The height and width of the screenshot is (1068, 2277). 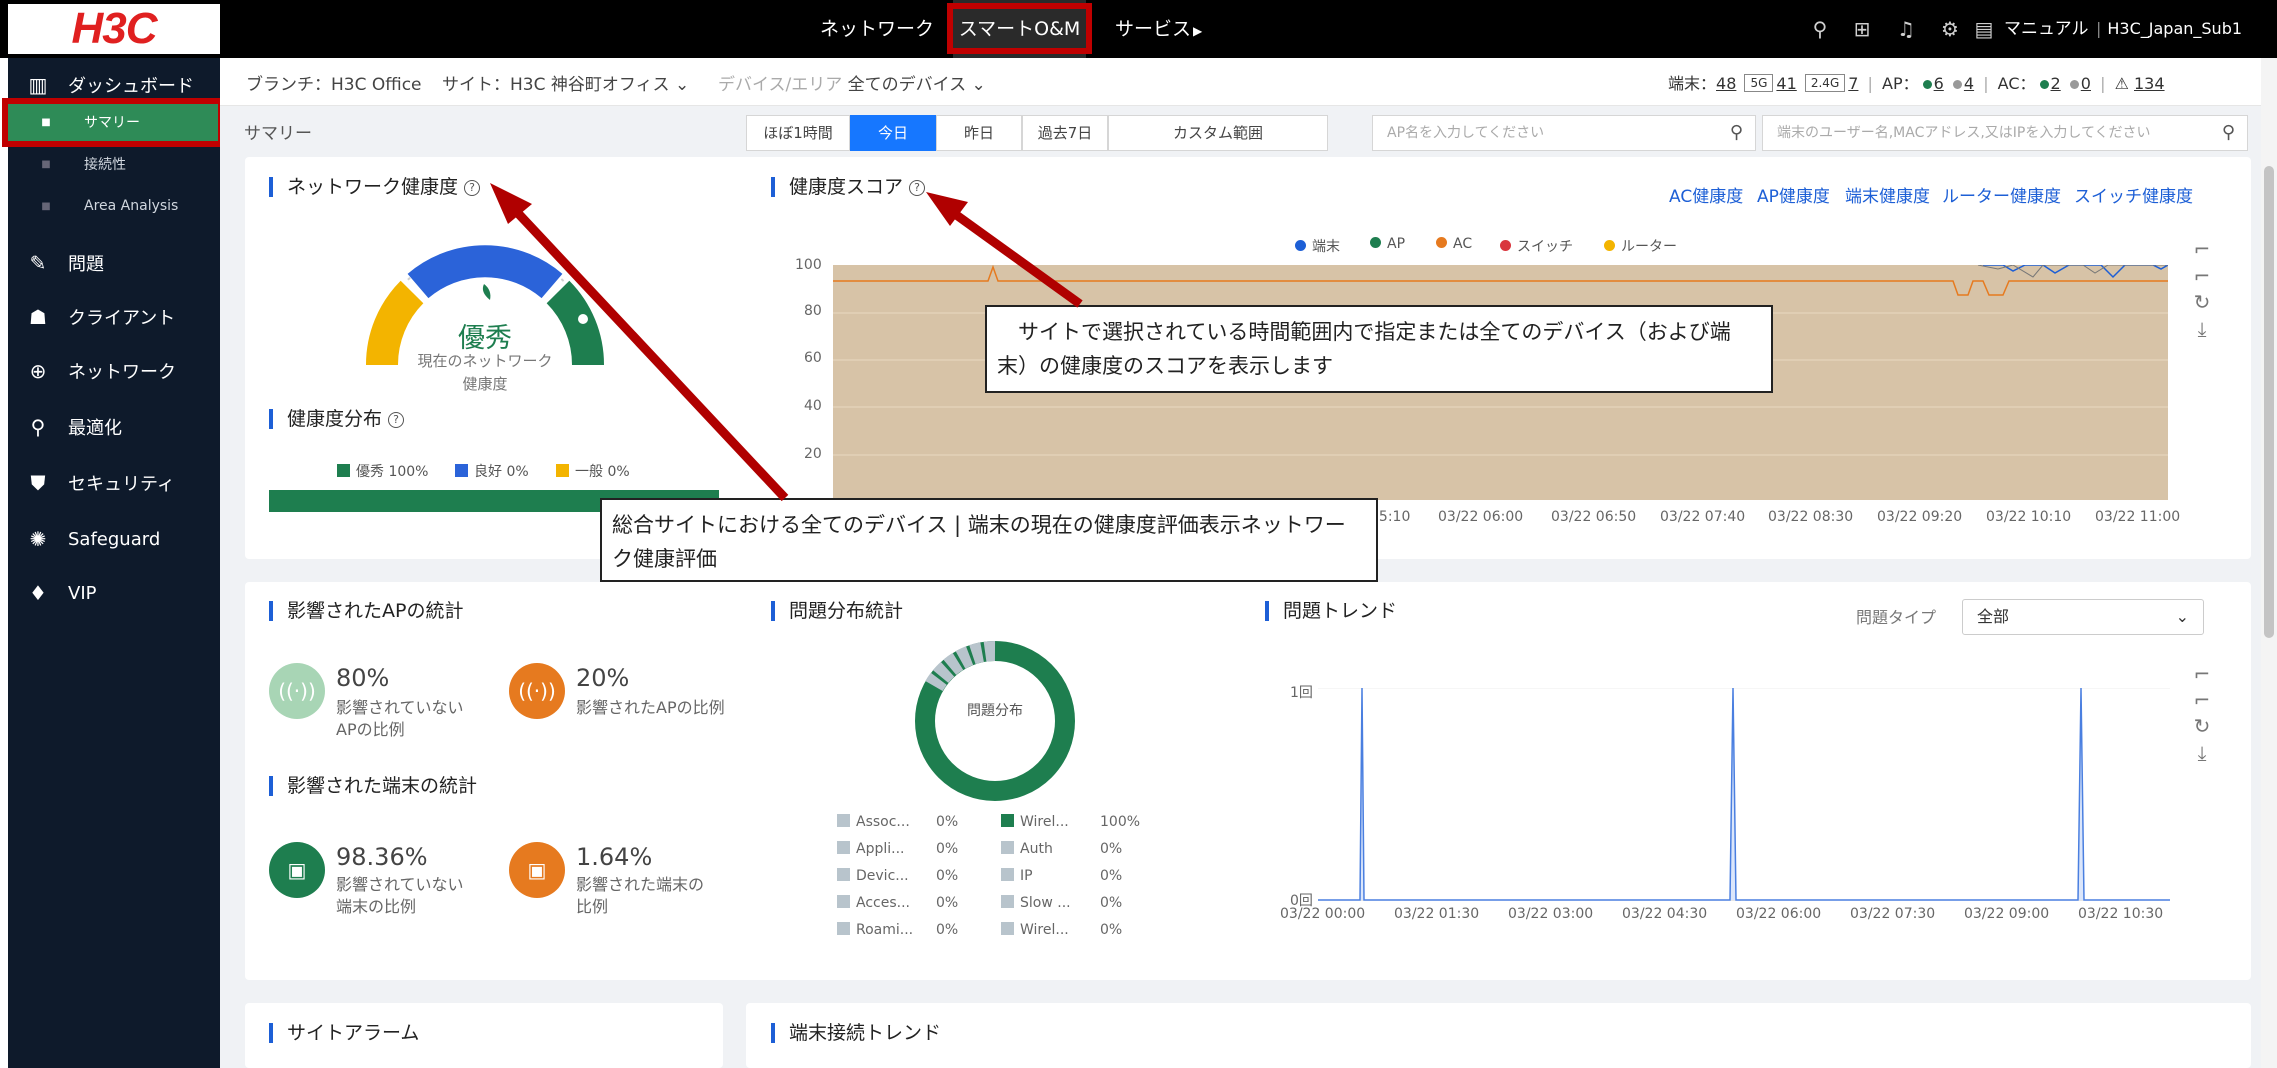 What do you see at coordinates (122, 372) in the screenshot?
I see `sidebar-item-label: ネットワーク` at bounding box center [122, 372].